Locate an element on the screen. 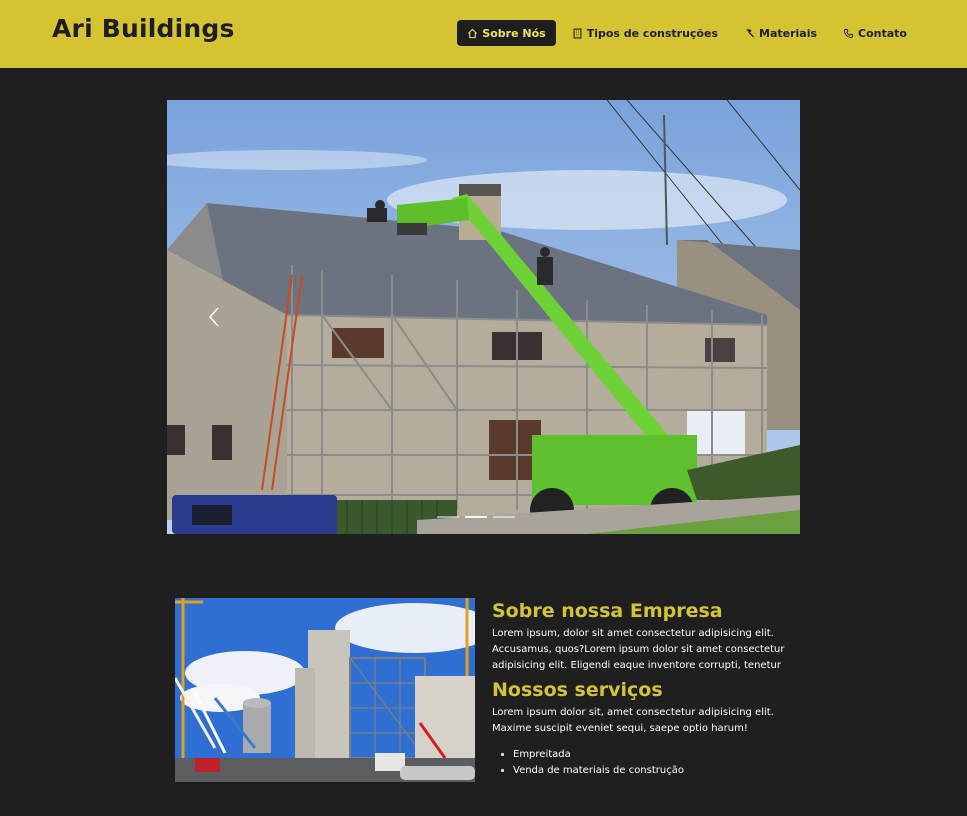 The image size is (967, 816). carousel-indicators is located at coordinates (476, 517).